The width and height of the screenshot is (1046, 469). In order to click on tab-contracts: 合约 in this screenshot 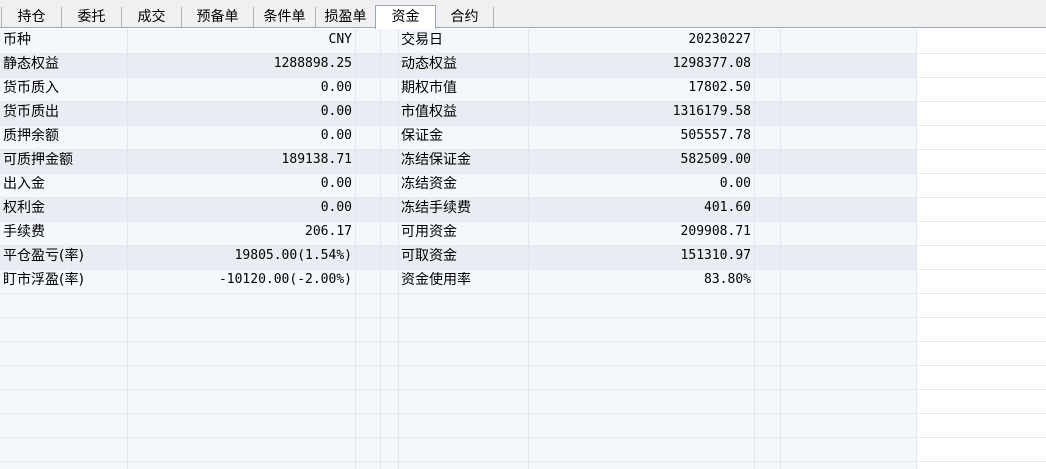, I will do `click(465, 17)`.